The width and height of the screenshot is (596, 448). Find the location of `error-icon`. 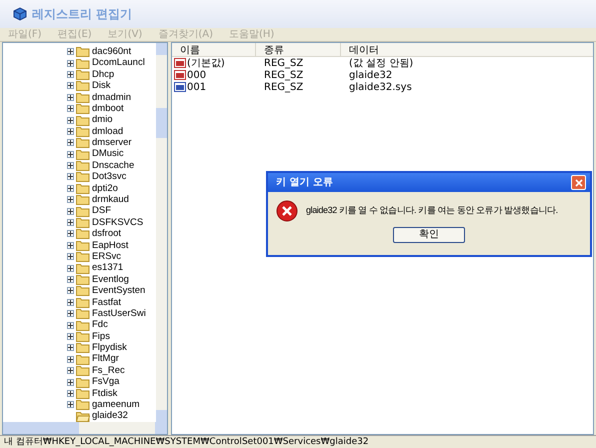

error-icon is located at coordinates (287, 211).